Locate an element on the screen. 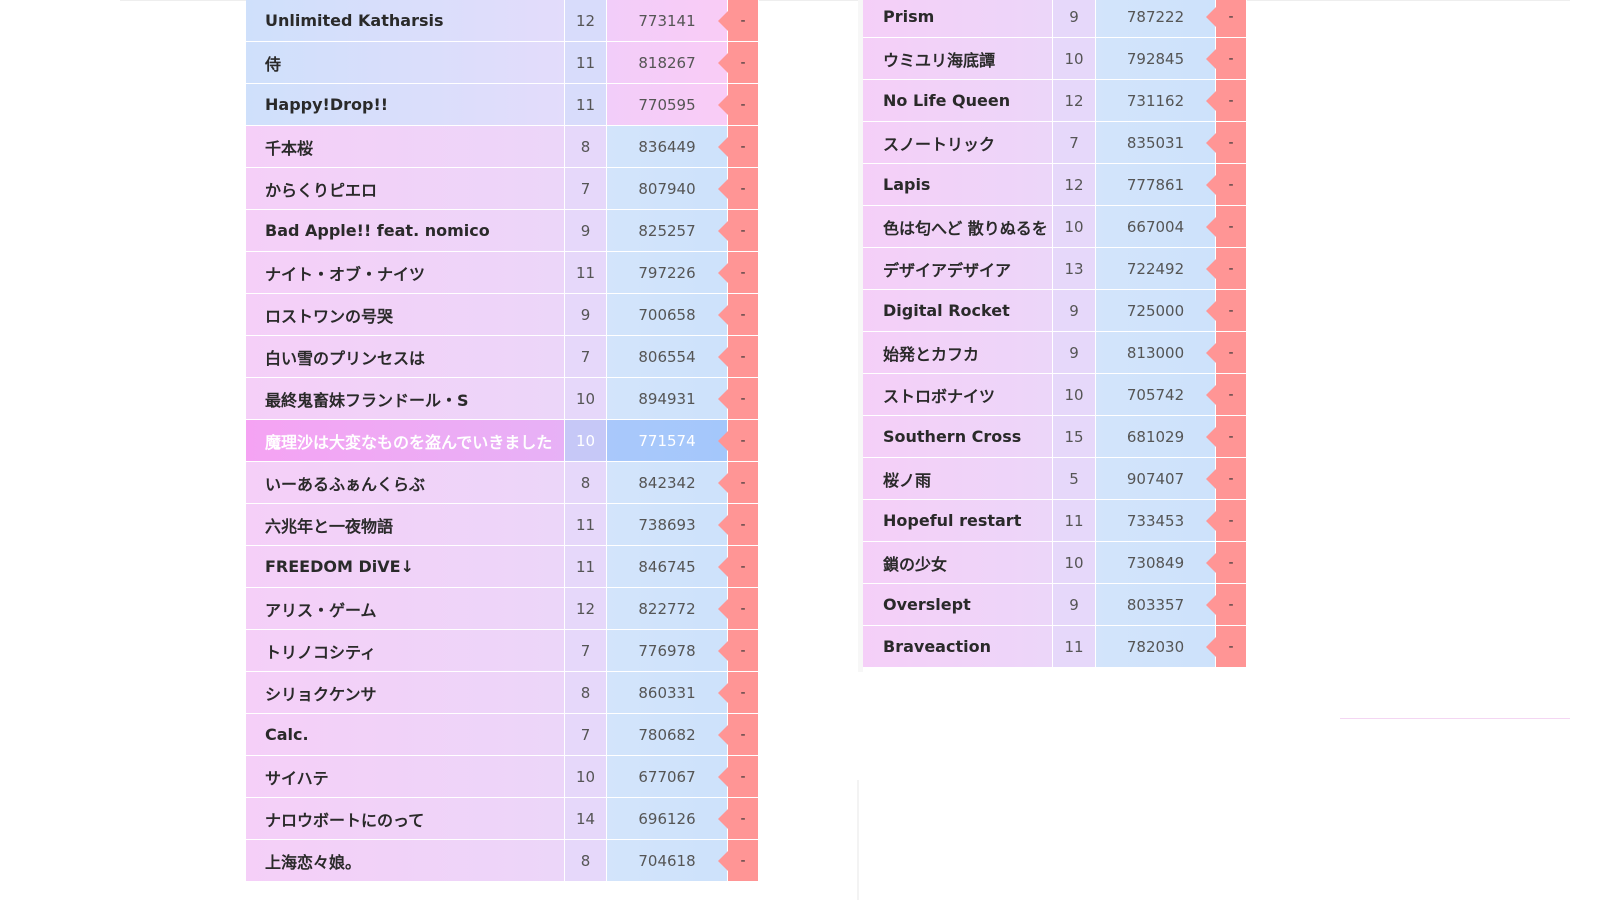 This screenshot has width=1600, height=900. song-level: 12 is located at coordinates (1074, 100).